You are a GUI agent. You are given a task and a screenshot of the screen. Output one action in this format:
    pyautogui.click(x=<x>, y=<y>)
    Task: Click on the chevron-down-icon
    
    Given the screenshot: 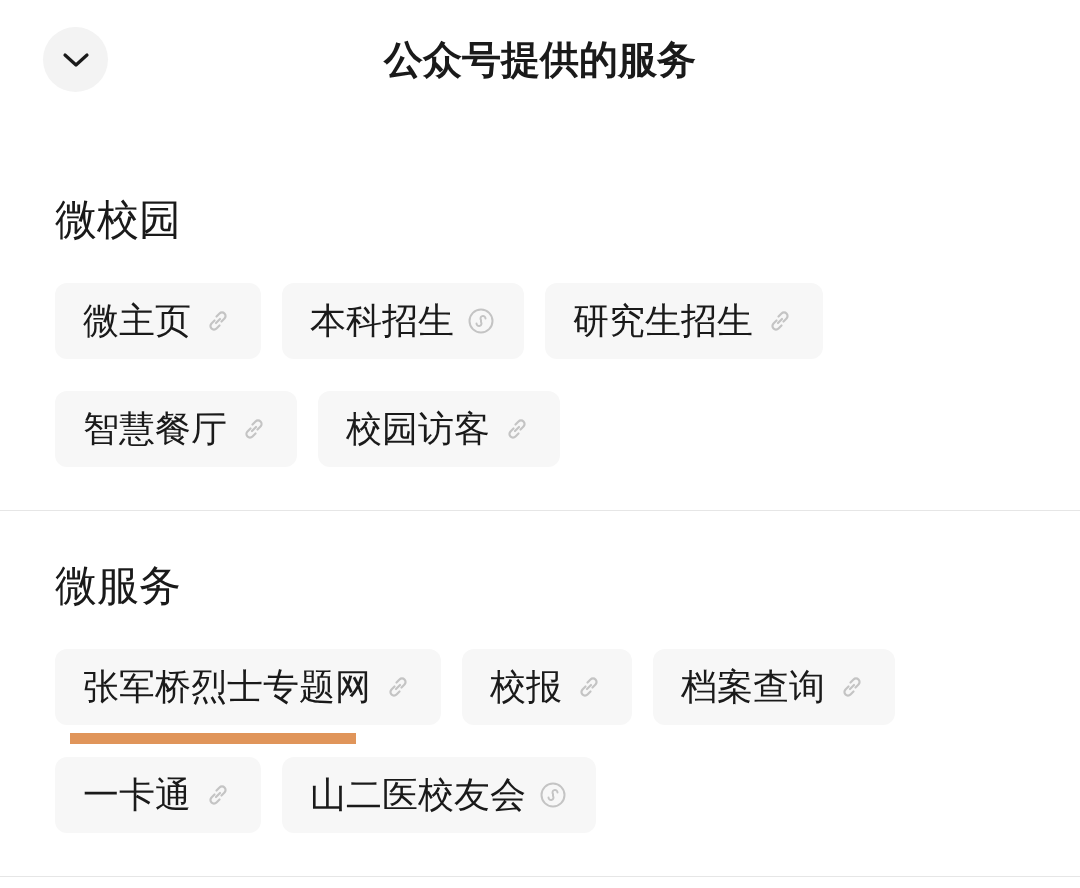 What is the action you would take?
    pyautogui.click(x=75, y=59)
    